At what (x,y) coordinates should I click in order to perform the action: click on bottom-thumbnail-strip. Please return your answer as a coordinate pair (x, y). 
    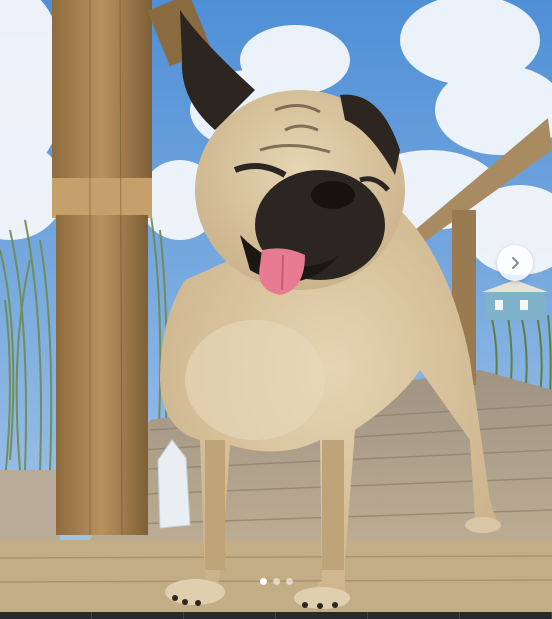
    Looking at the image, I should click on (276, 615).